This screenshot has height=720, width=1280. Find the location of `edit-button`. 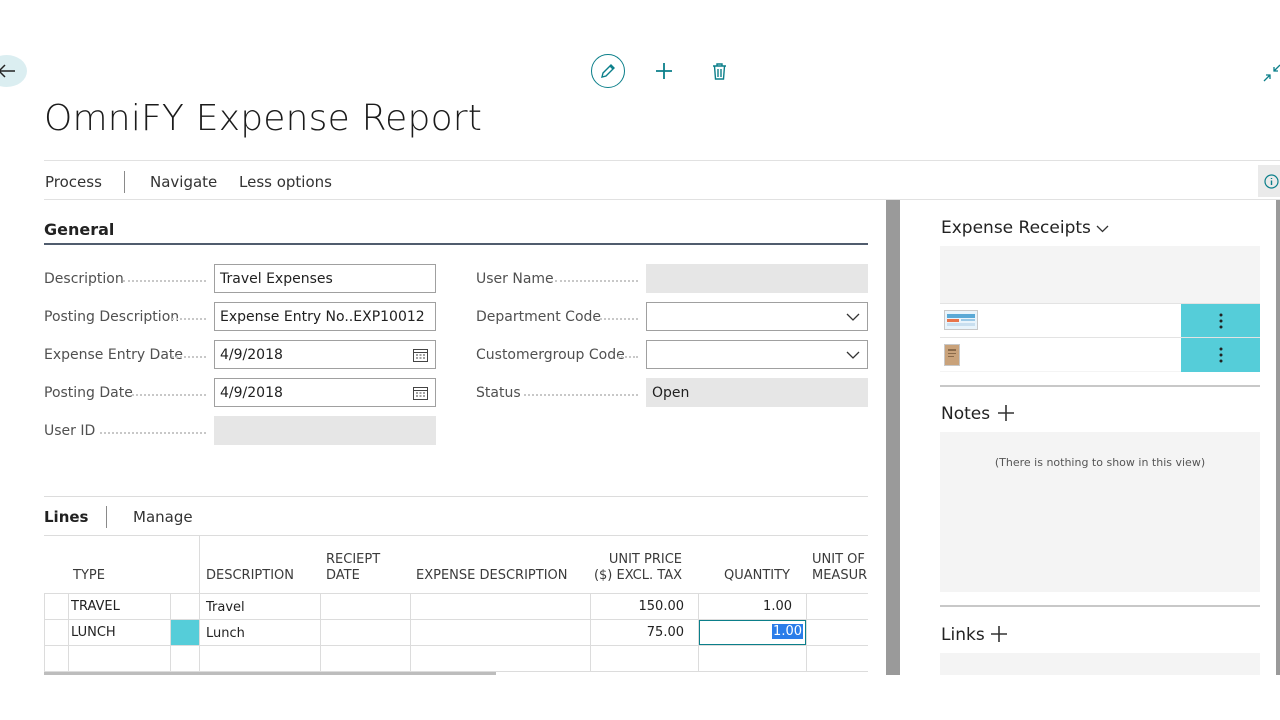

edit-button is located at coordinates (608, 71).